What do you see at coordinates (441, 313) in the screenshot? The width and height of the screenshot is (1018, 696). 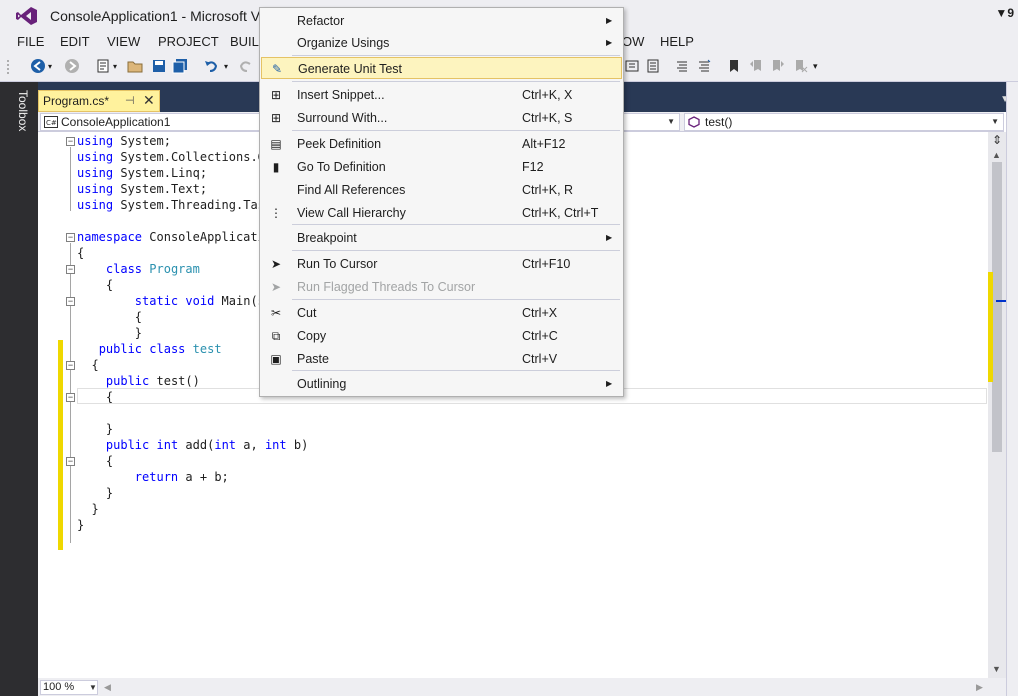 I see `context-menu-item-cut: ✂ Cut Ctrl+X` at bounding box center [441, 313].